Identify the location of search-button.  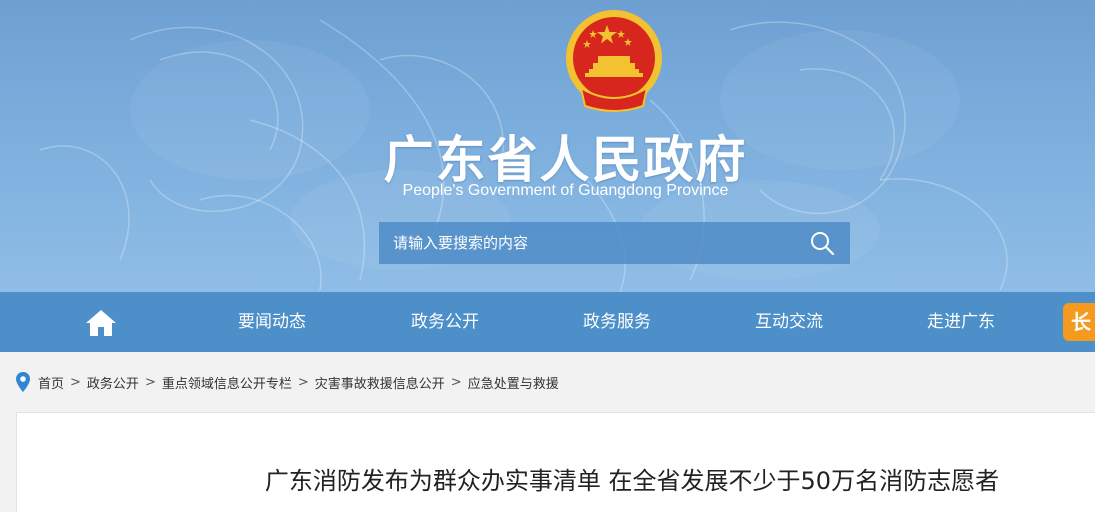
(822, 243).